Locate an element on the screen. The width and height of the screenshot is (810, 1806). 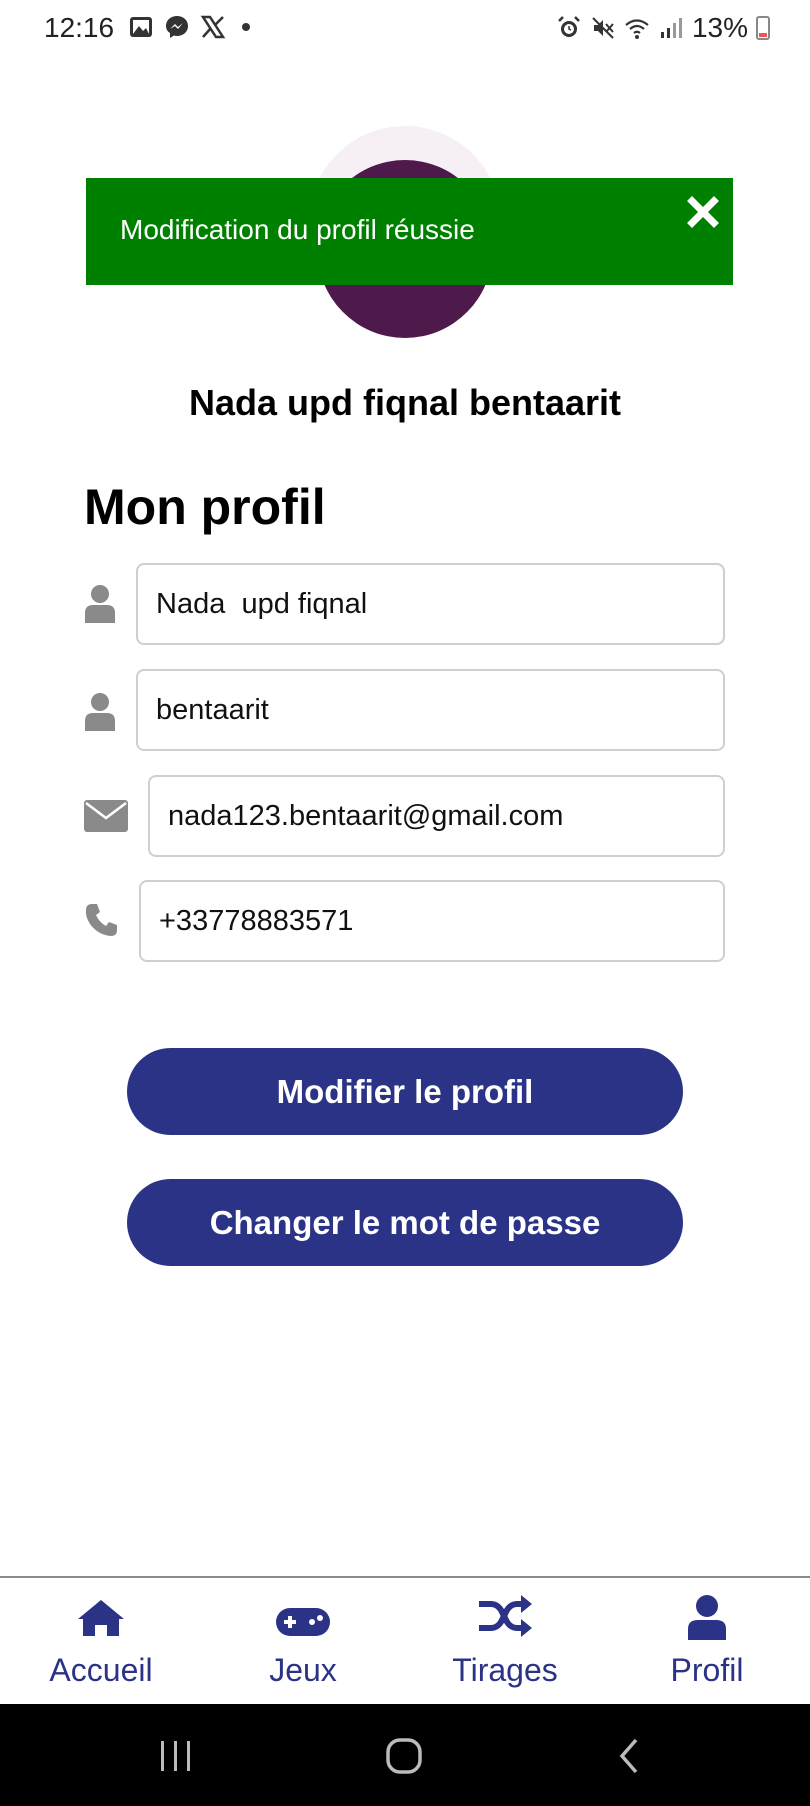
edit-profile-button: Modifier le profil is located at coordinates (405, 1091).